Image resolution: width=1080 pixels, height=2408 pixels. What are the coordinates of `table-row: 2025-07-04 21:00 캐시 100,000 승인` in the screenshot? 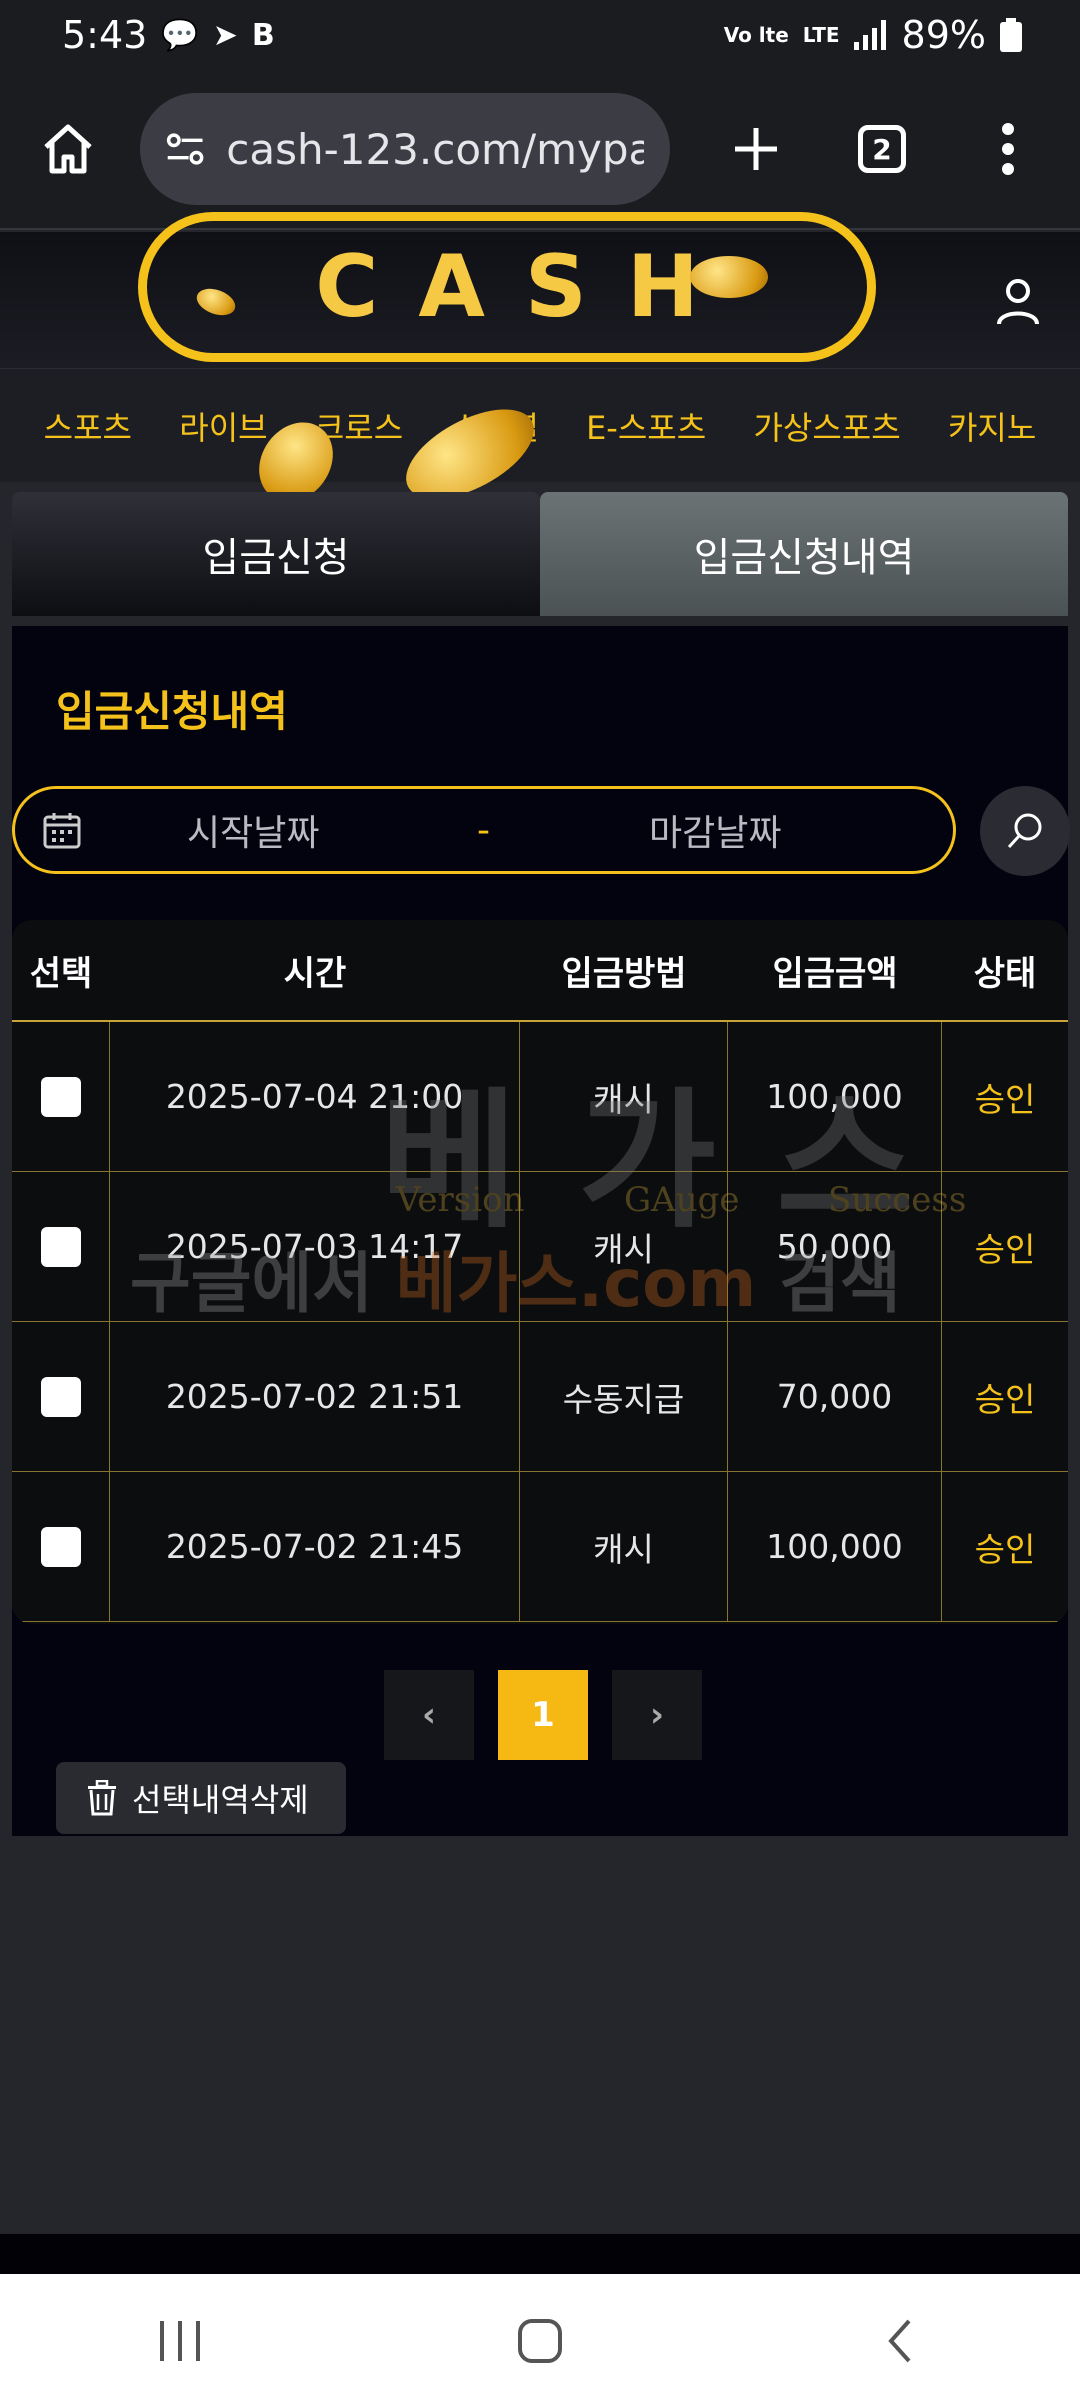 It's located at (540, 1097).